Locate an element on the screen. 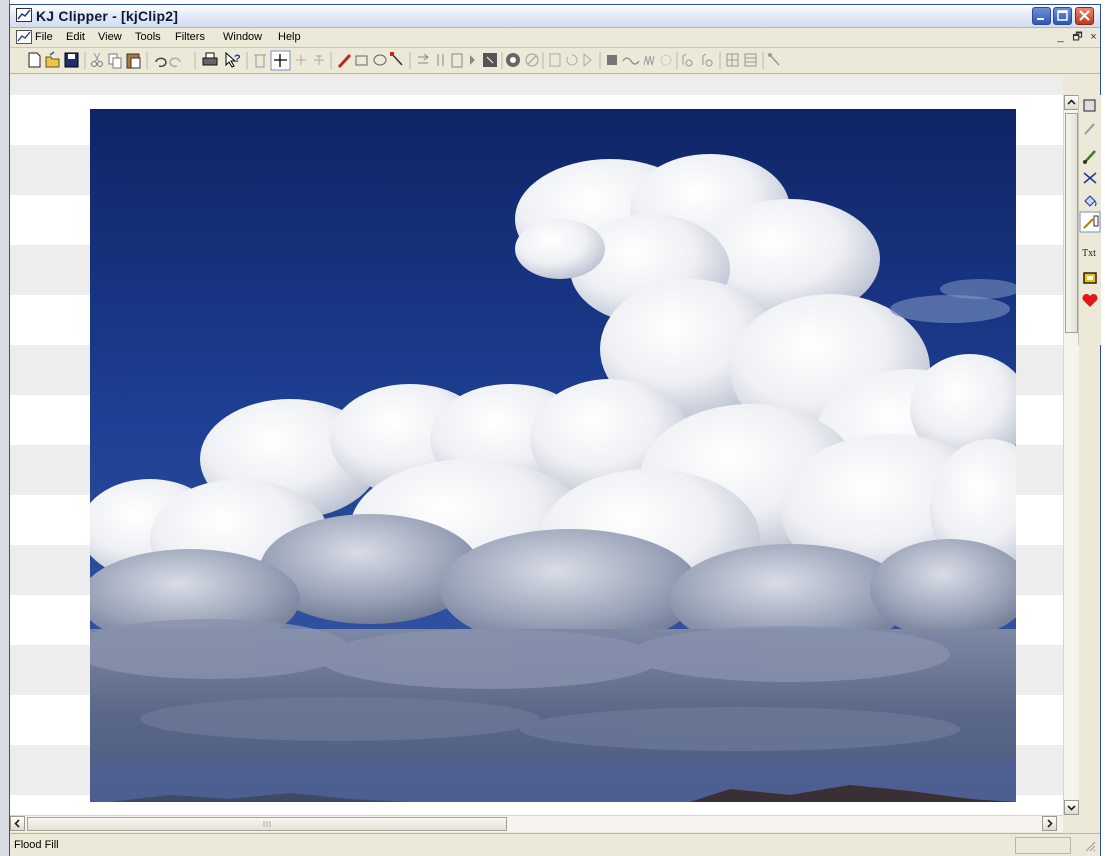 The image size is (1105, 856). rectangle-icon is located at coordinates (361, 60).